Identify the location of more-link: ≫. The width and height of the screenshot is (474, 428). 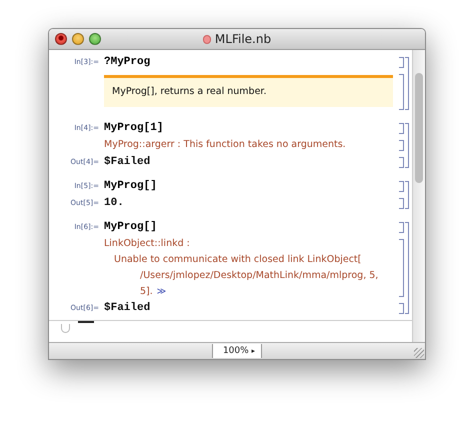
(161, 292).